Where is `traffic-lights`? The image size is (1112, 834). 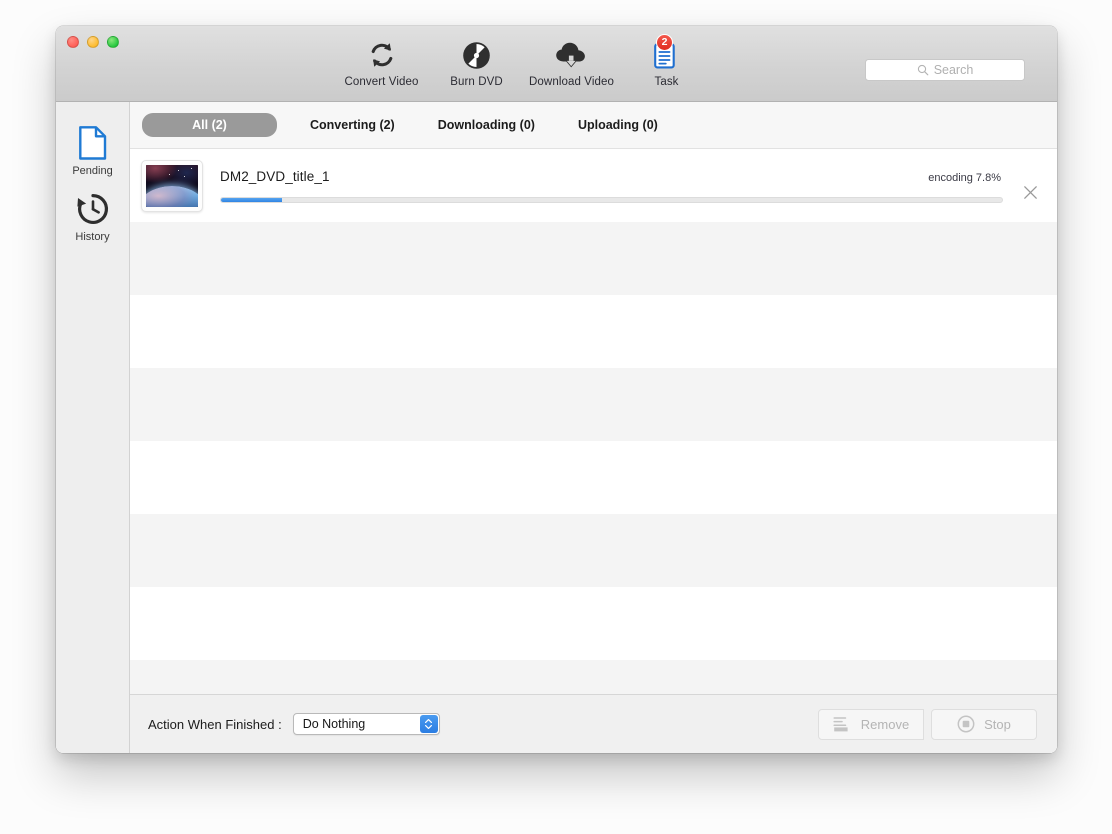
traffic-lights is located at coordinates (93, 42).